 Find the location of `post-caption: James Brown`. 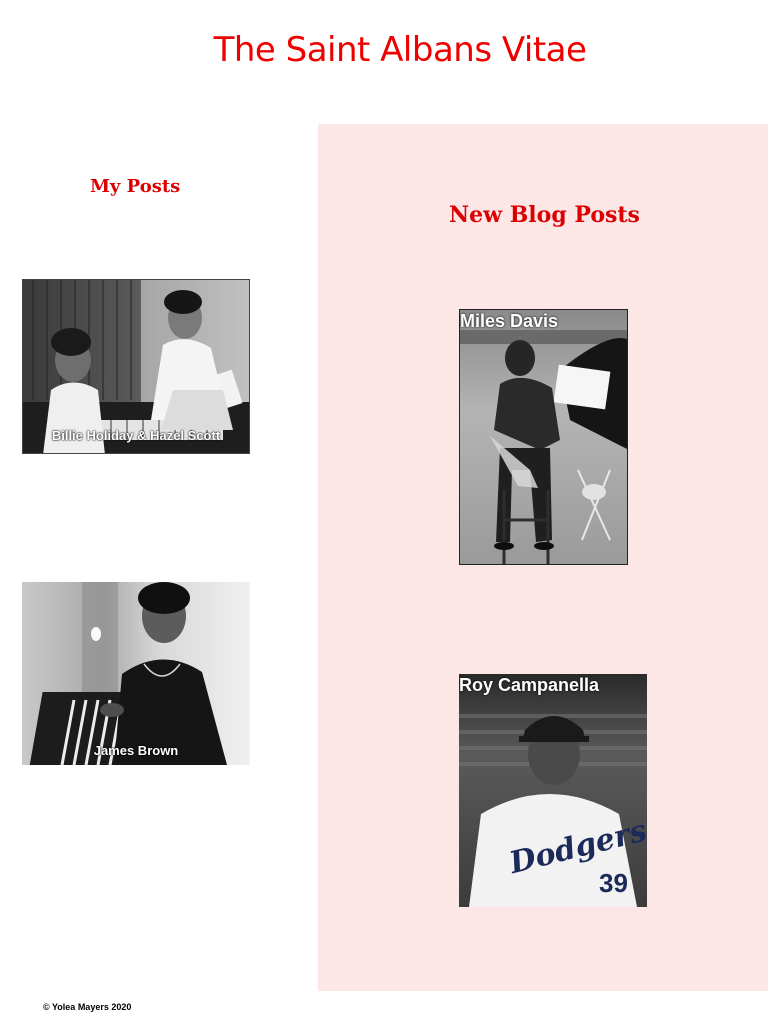

post-caption: James Brown is located at coordinates (136, 750).